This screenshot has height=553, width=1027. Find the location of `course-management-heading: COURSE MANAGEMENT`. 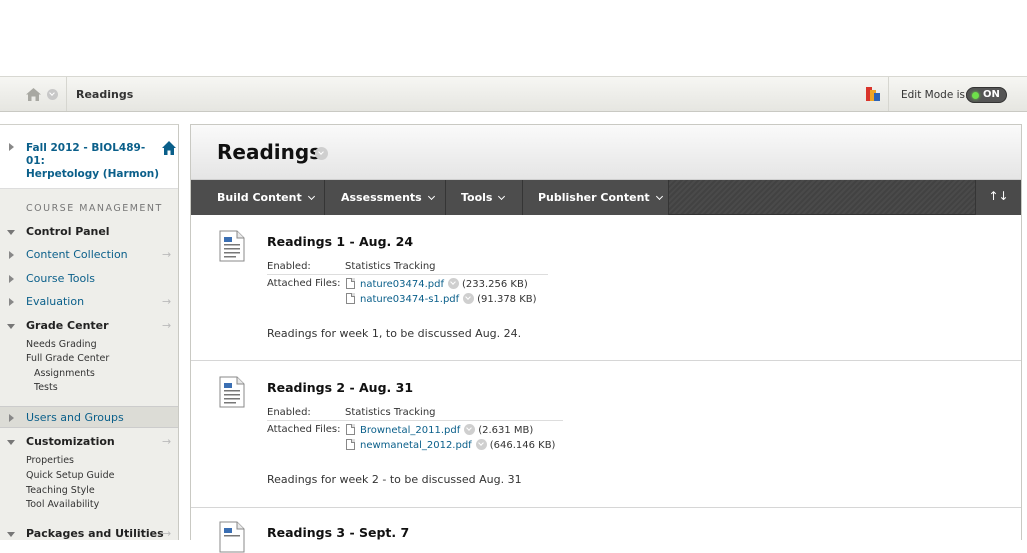

course-management-heading: COURSE MANAGEMENT is located at coordinates (94, 208).